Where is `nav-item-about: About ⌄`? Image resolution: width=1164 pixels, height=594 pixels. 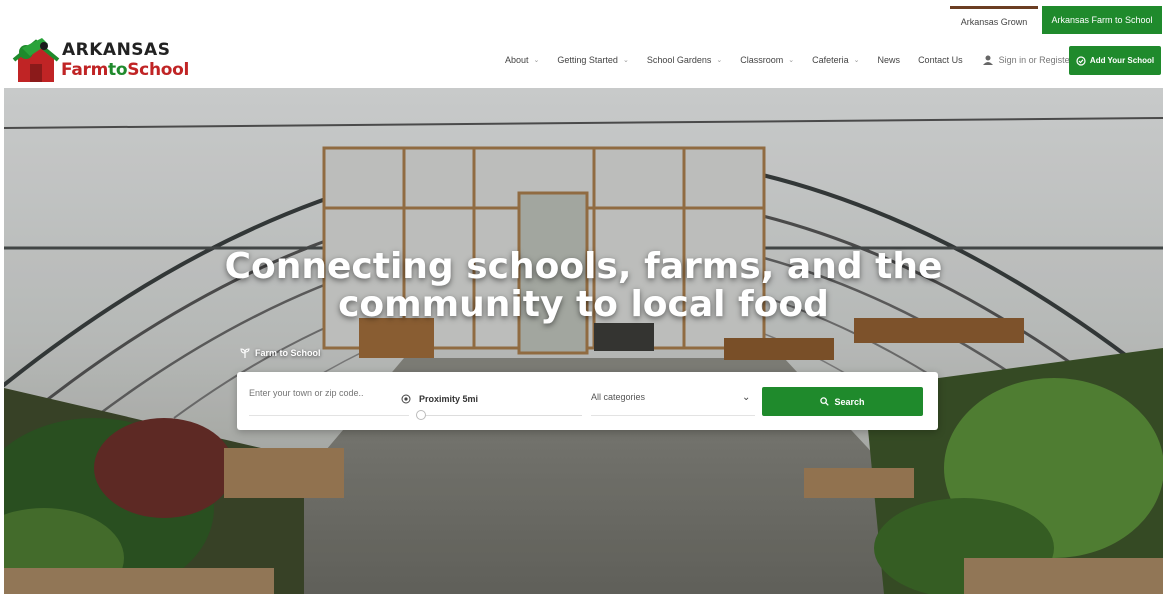
nav-item-about: About ⌄ is located at coordinates (522, 60).